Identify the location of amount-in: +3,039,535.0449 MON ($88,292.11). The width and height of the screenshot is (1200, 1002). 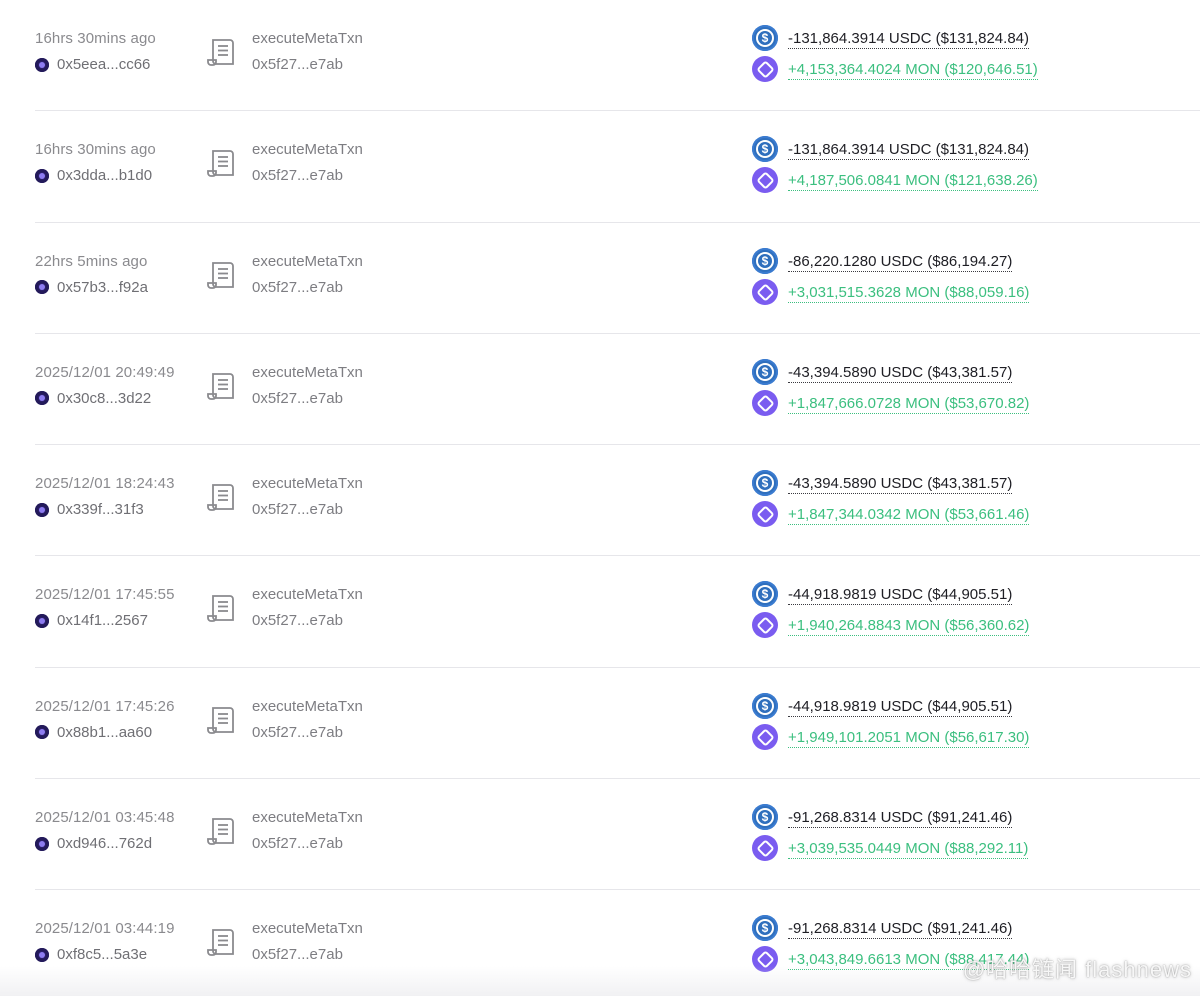
(908, 850).